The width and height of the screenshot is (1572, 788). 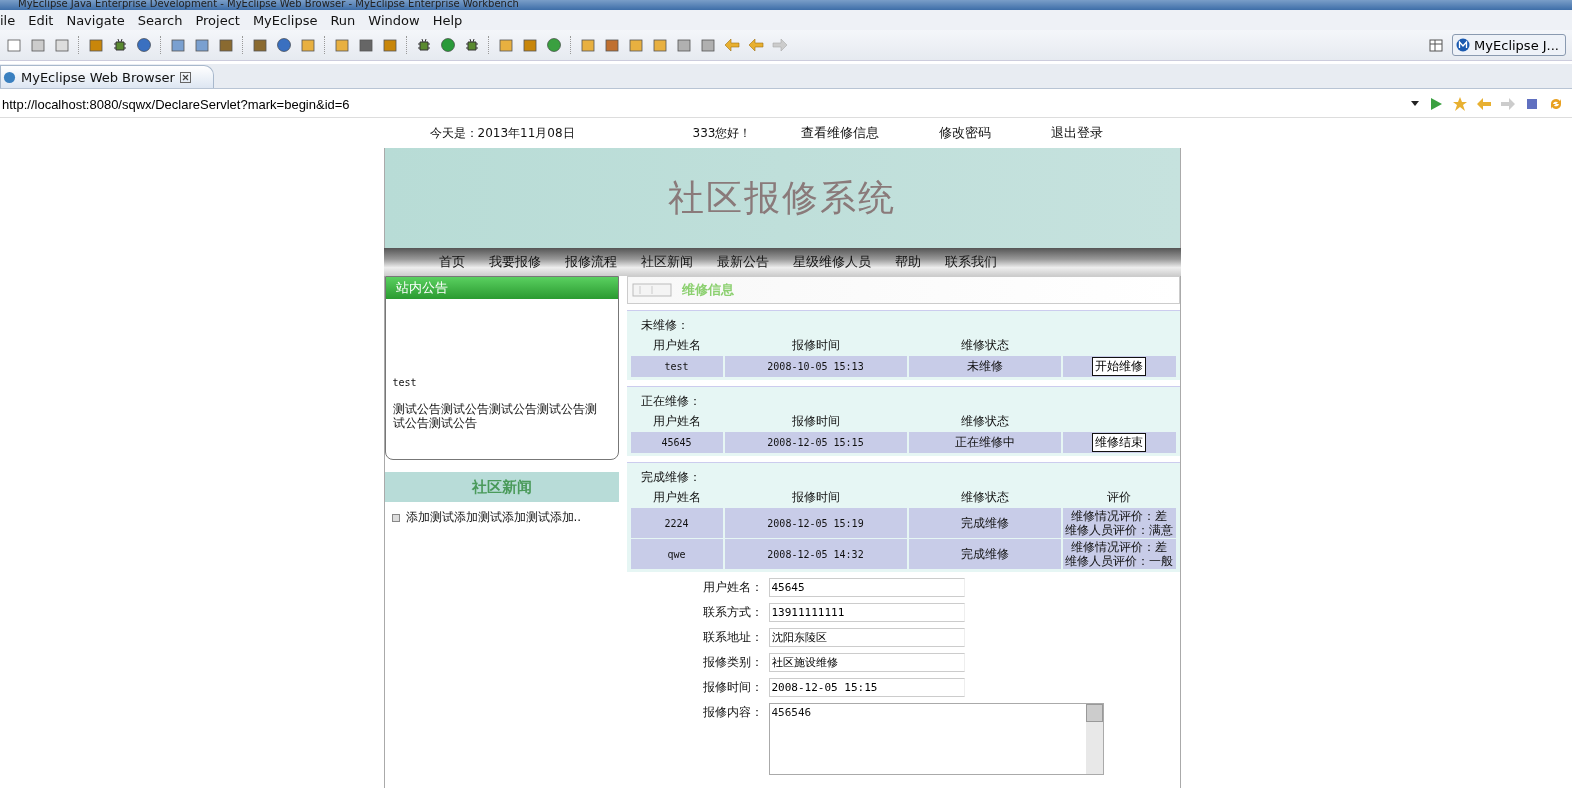 What do you see at coordinates (448, 20) in the screenshot?
I see `menu-item: Help` at bounding box center [448, 20].